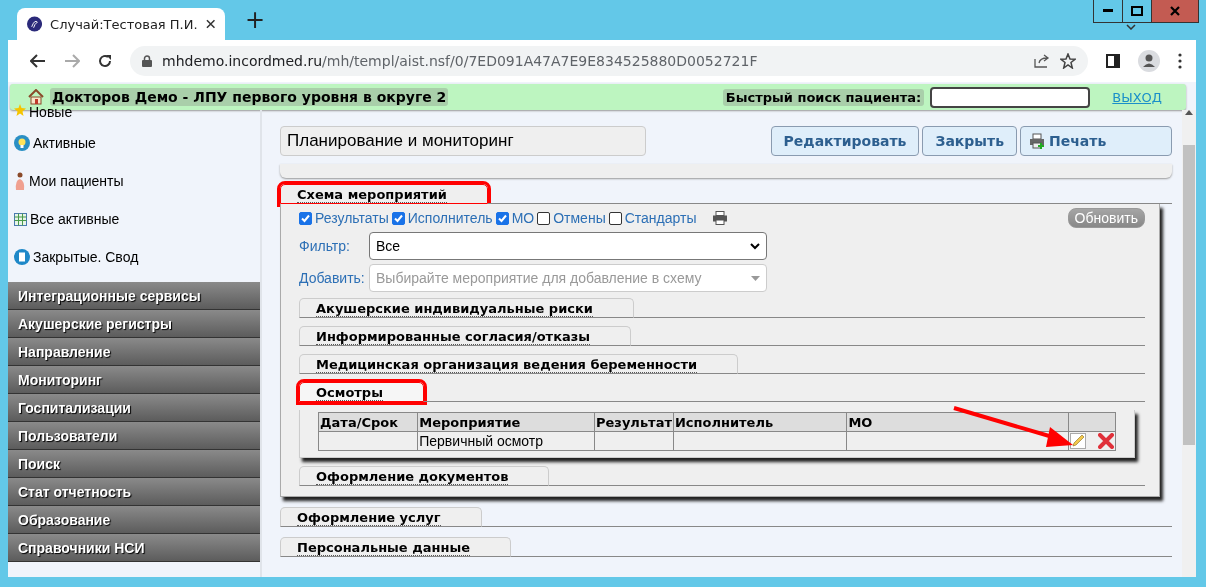 This screenshot has width=1206, height=587. What do you see at coordinates (134, 548) in the screenshot?
I see `sidebar-menu-item: Справочники НСИ` at bounding box center [134, 548].